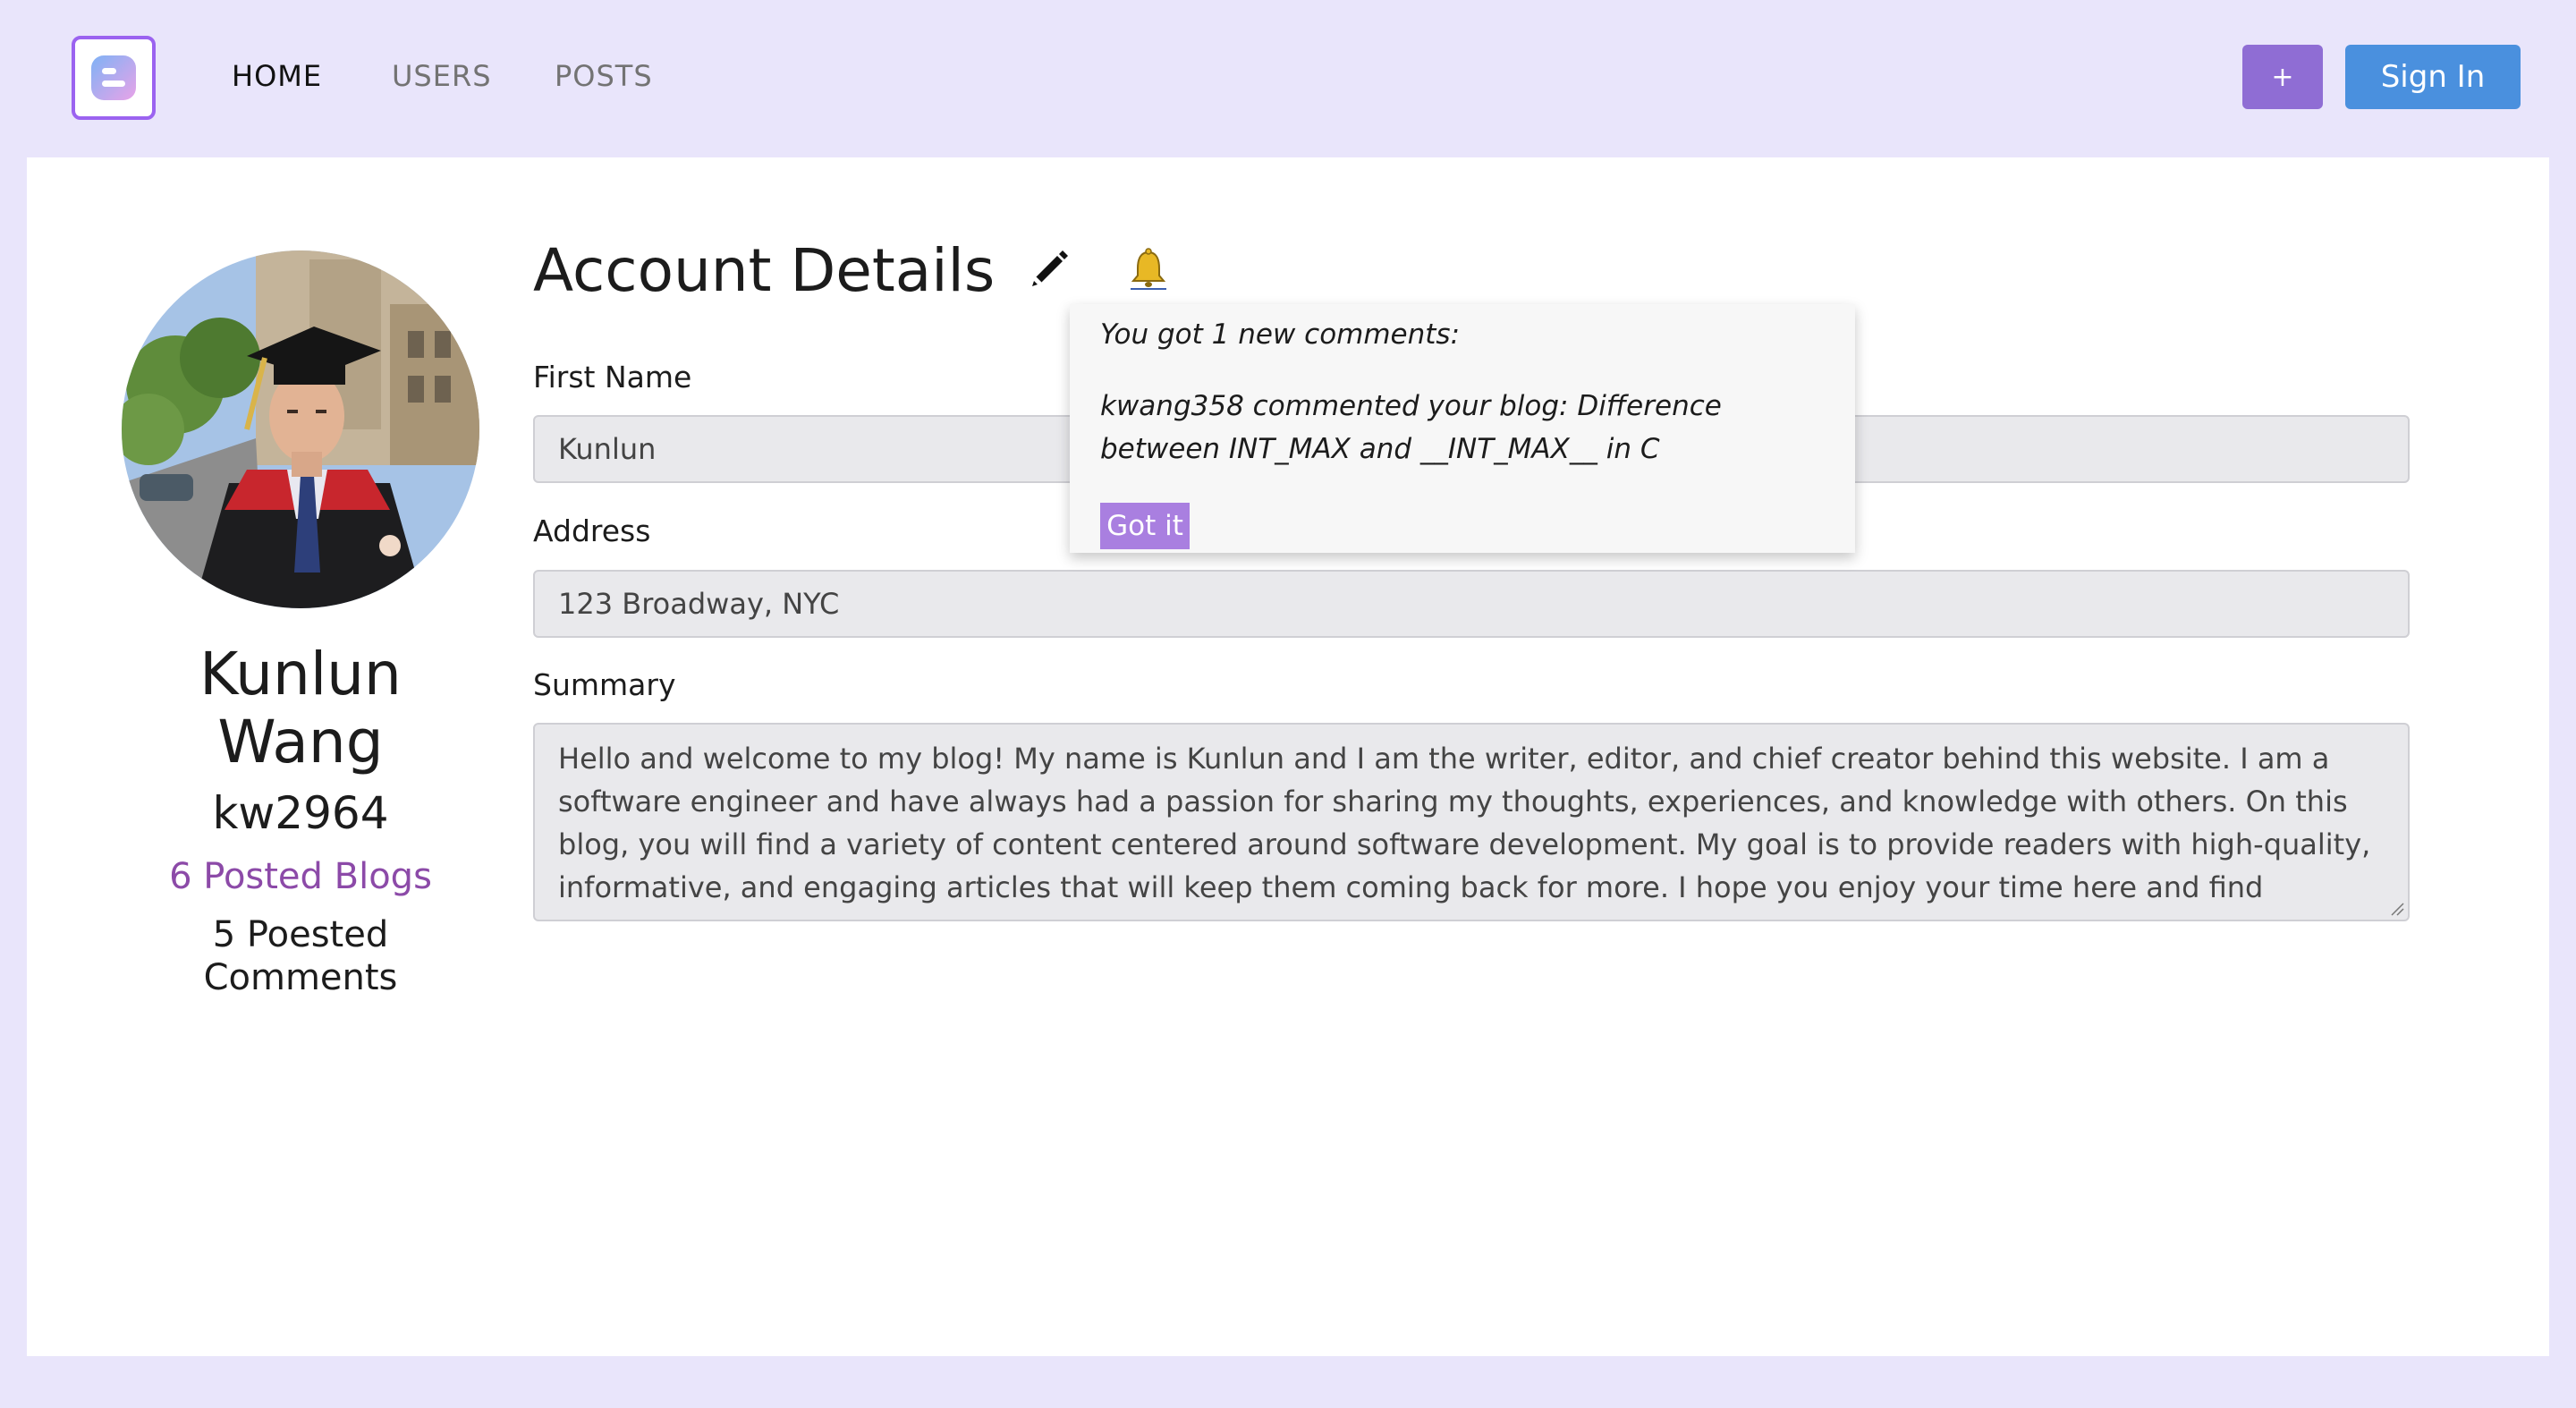  What do you see at coordinates (300, 876) in the screenshot?
I see `posted-blogs-link: 6 Posted Blogs` at bounding box center [300, 876].